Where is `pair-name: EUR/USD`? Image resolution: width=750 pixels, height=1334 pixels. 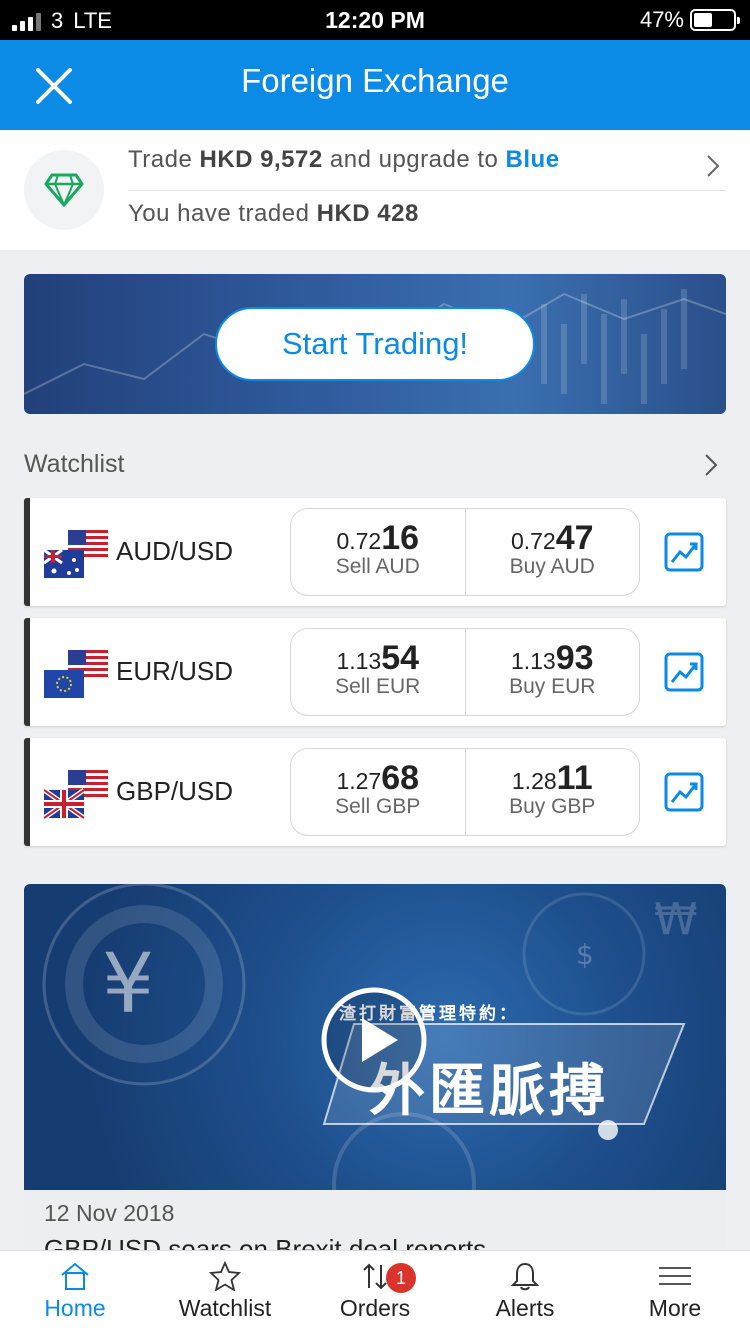 pair-name: EUR/USD is located at coordinates (175, 671).